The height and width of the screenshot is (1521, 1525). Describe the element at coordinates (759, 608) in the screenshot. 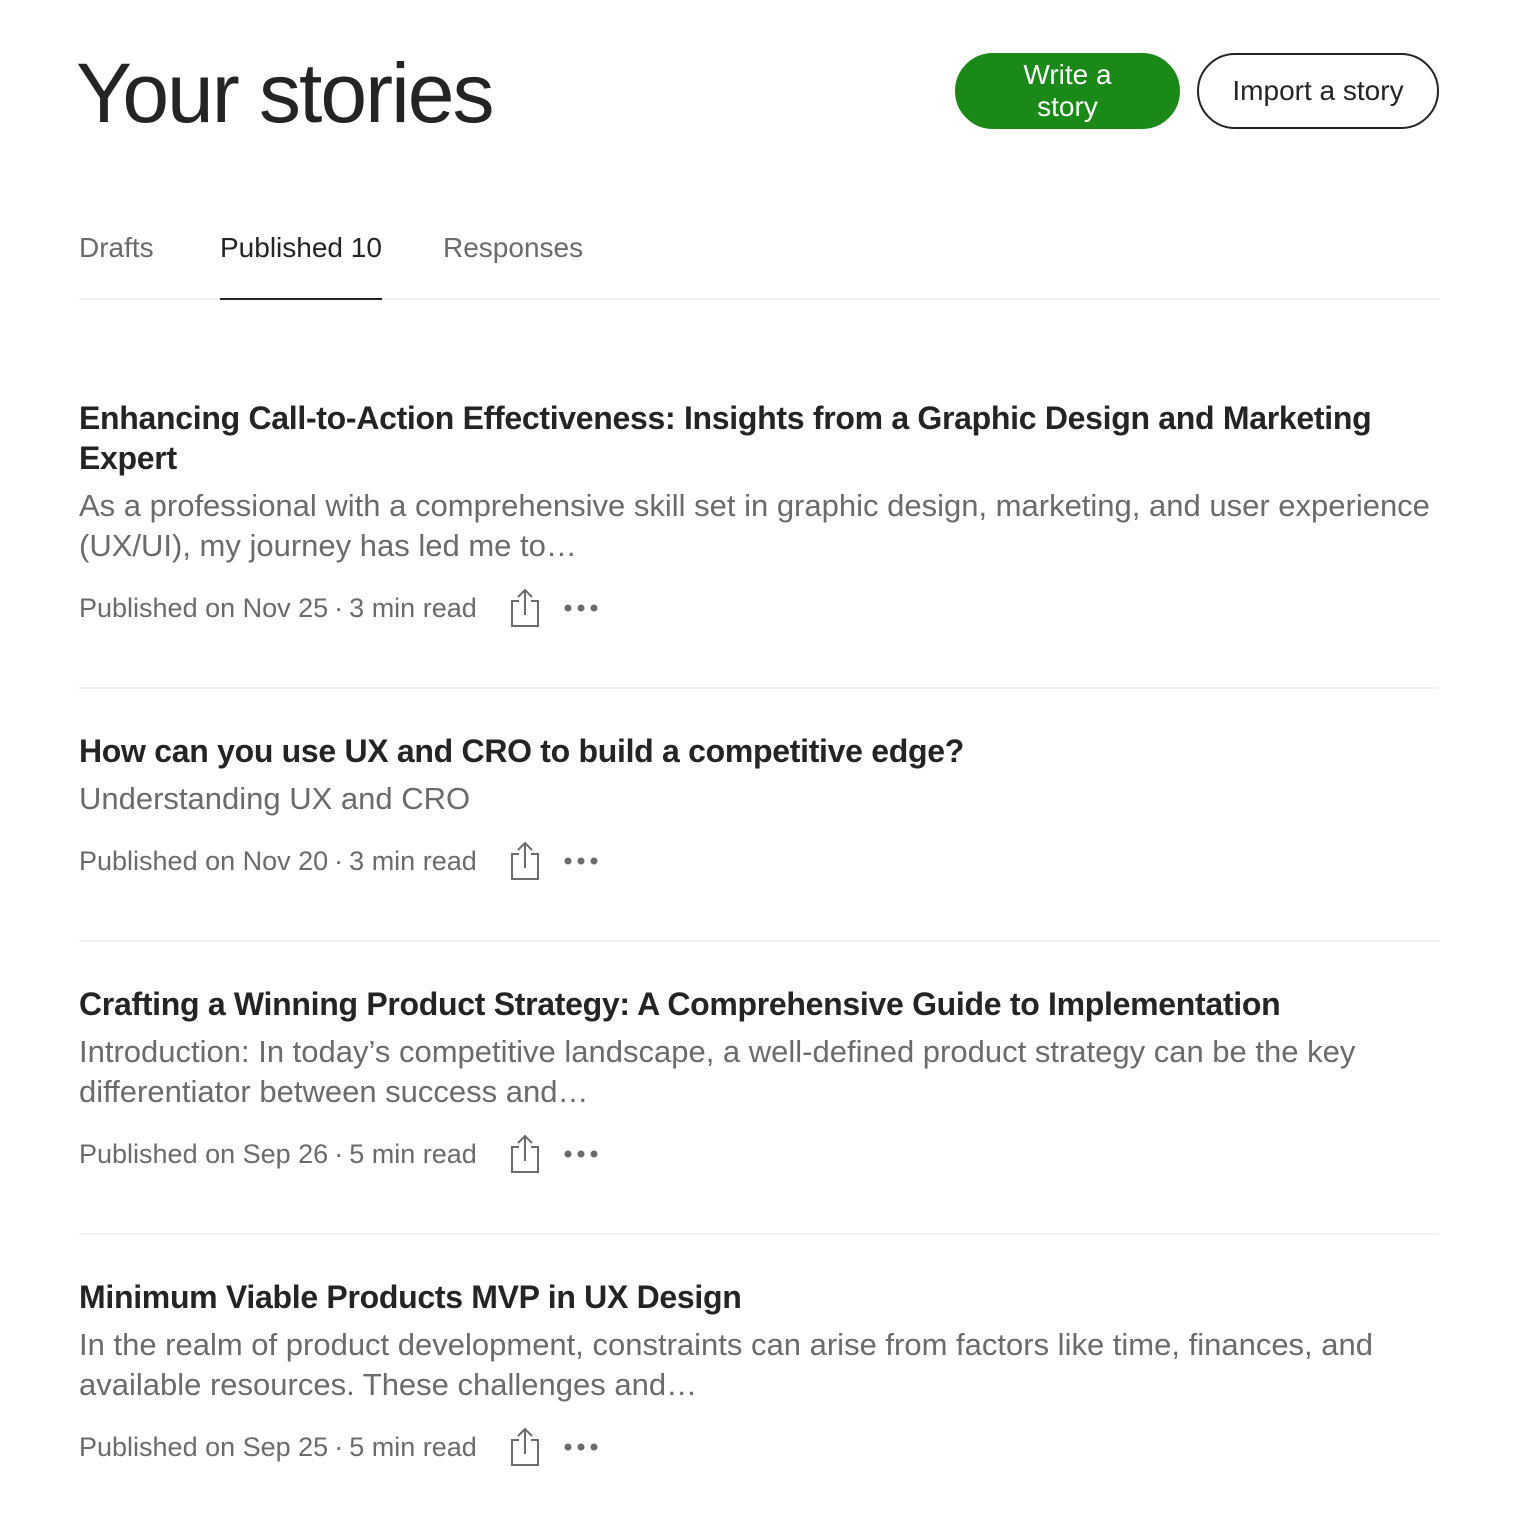

I see `story-meta: Published on Nov 25 · 3 min read` at that location.